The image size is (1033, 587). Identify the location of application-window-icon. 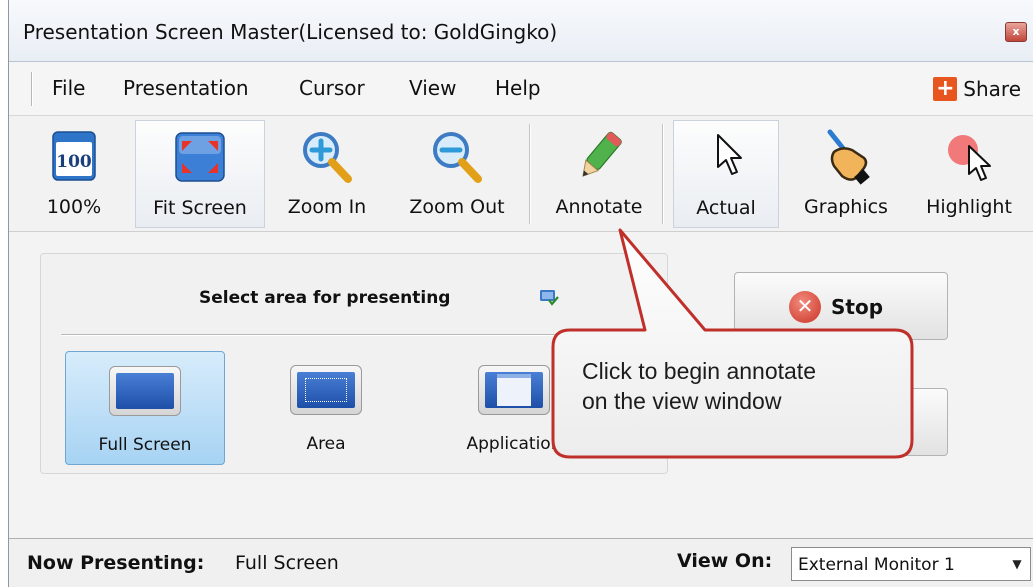
(514, 390).